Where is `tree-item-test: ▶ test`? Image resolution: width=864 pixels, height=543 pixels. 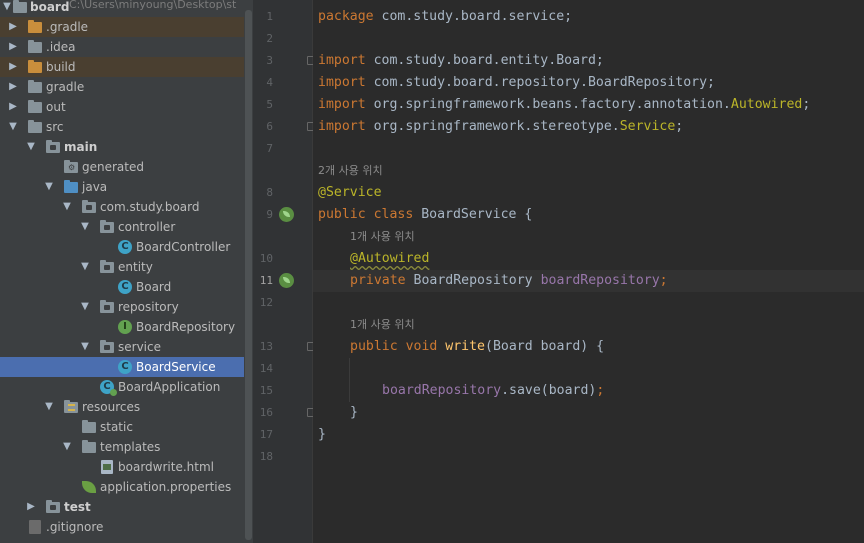
tree-item-test: ▶ test is located at coordinates (126, 507).